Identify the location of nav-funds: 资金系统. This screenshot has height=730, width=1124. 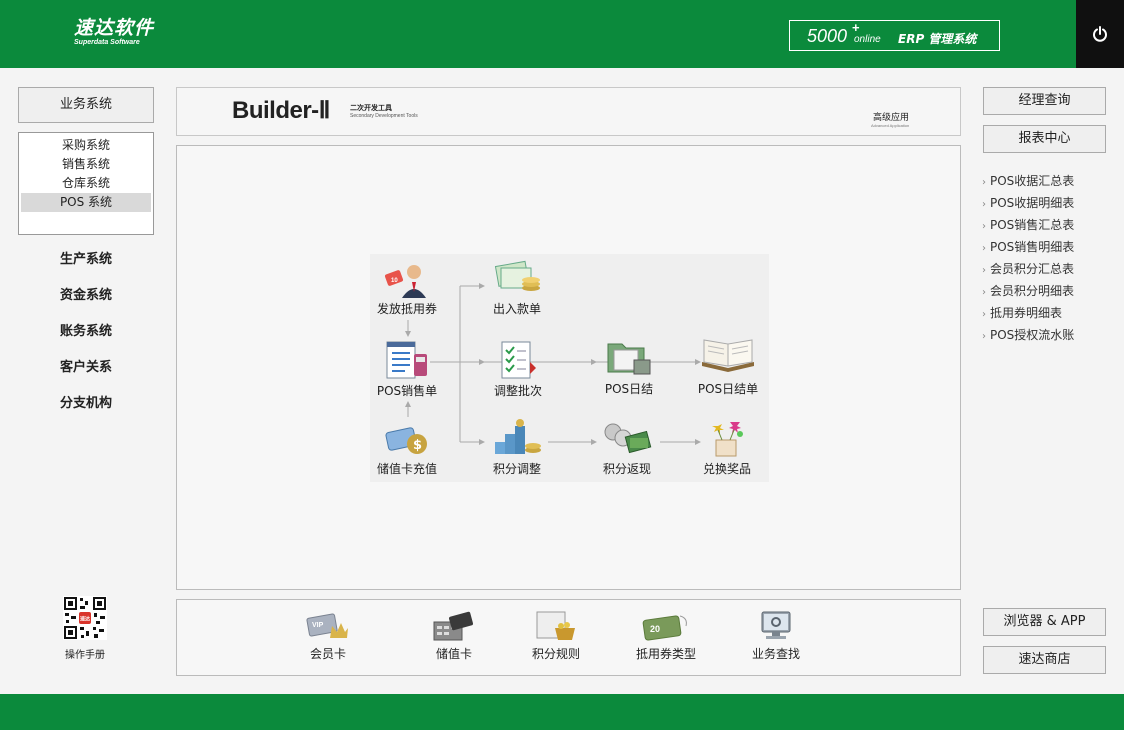
(86, 293).